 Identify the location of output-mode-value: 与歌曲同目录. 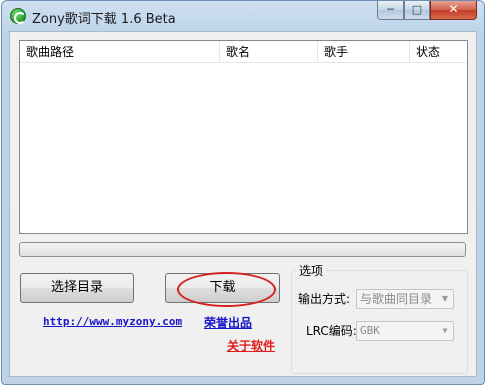
(396, 299).